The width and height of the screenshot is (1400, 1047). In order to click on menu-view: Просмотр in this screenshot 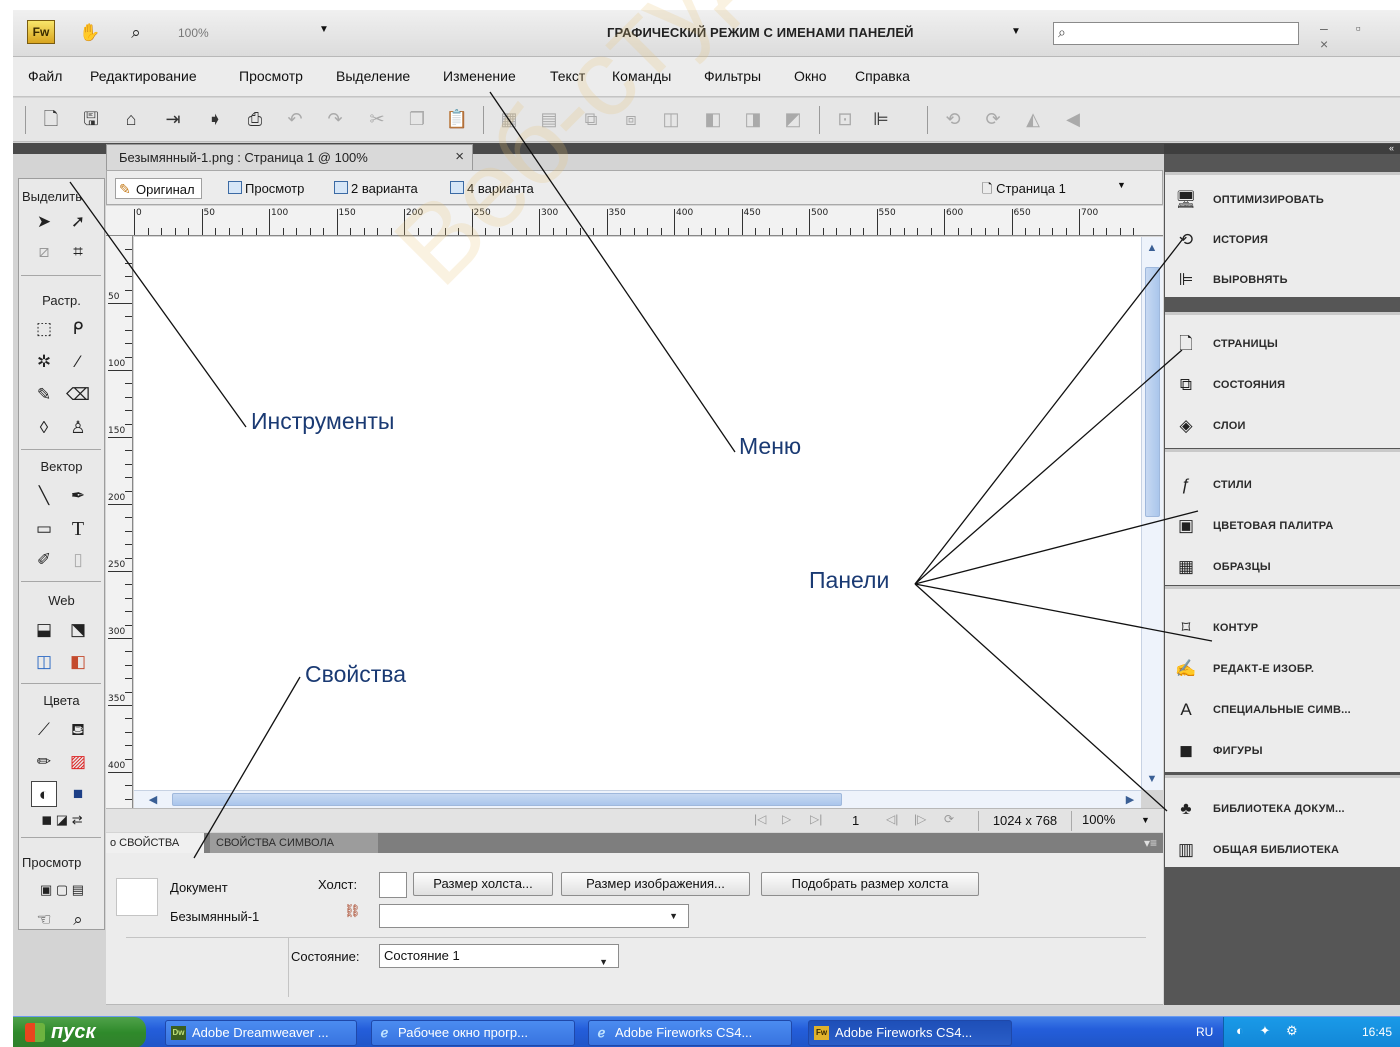, I will do `click(271, 76)`.